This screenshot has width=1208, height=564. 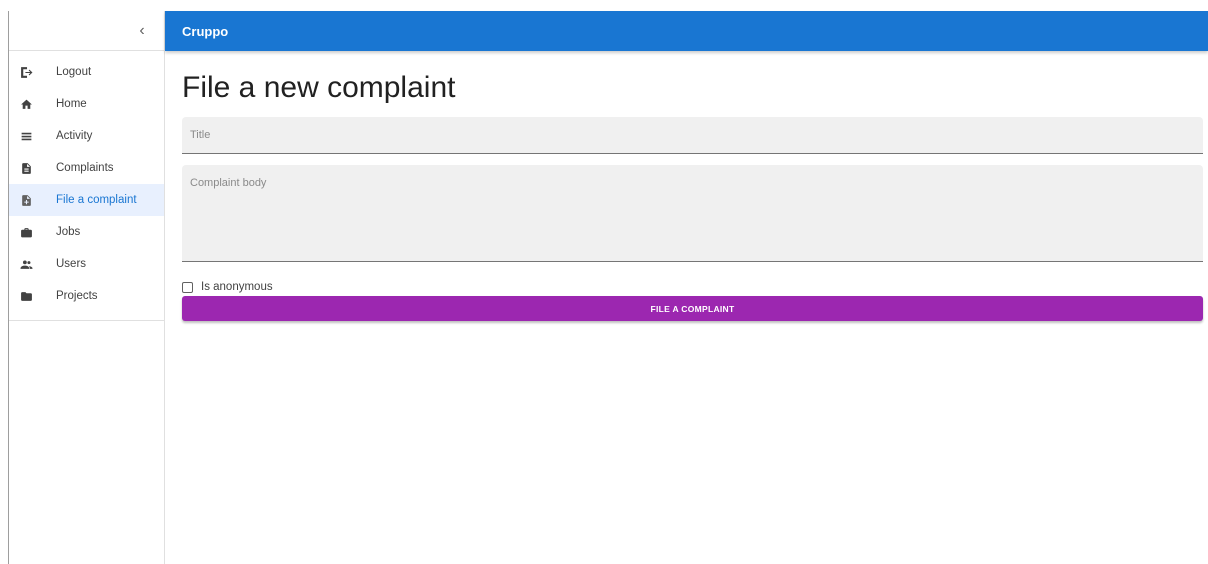 I want to click on sidebar-item-logout: Logout, so click(x=86, y=72).